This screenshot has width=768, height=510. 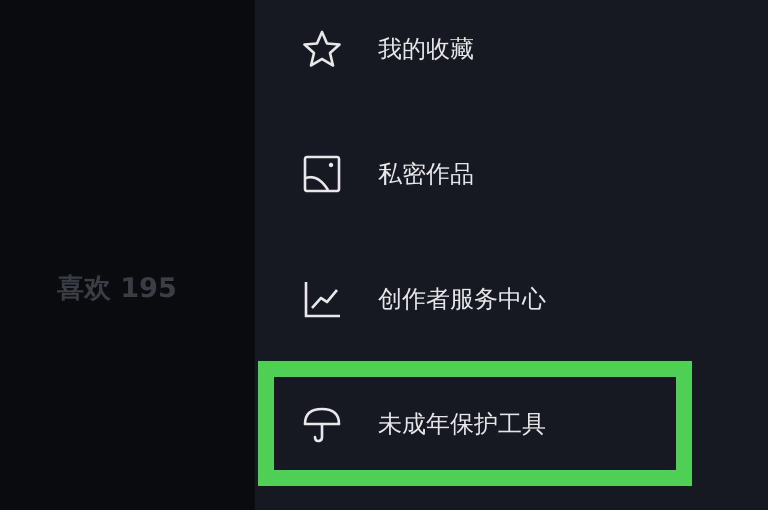 I want to click on star-icon, so click(x=322, y=48).